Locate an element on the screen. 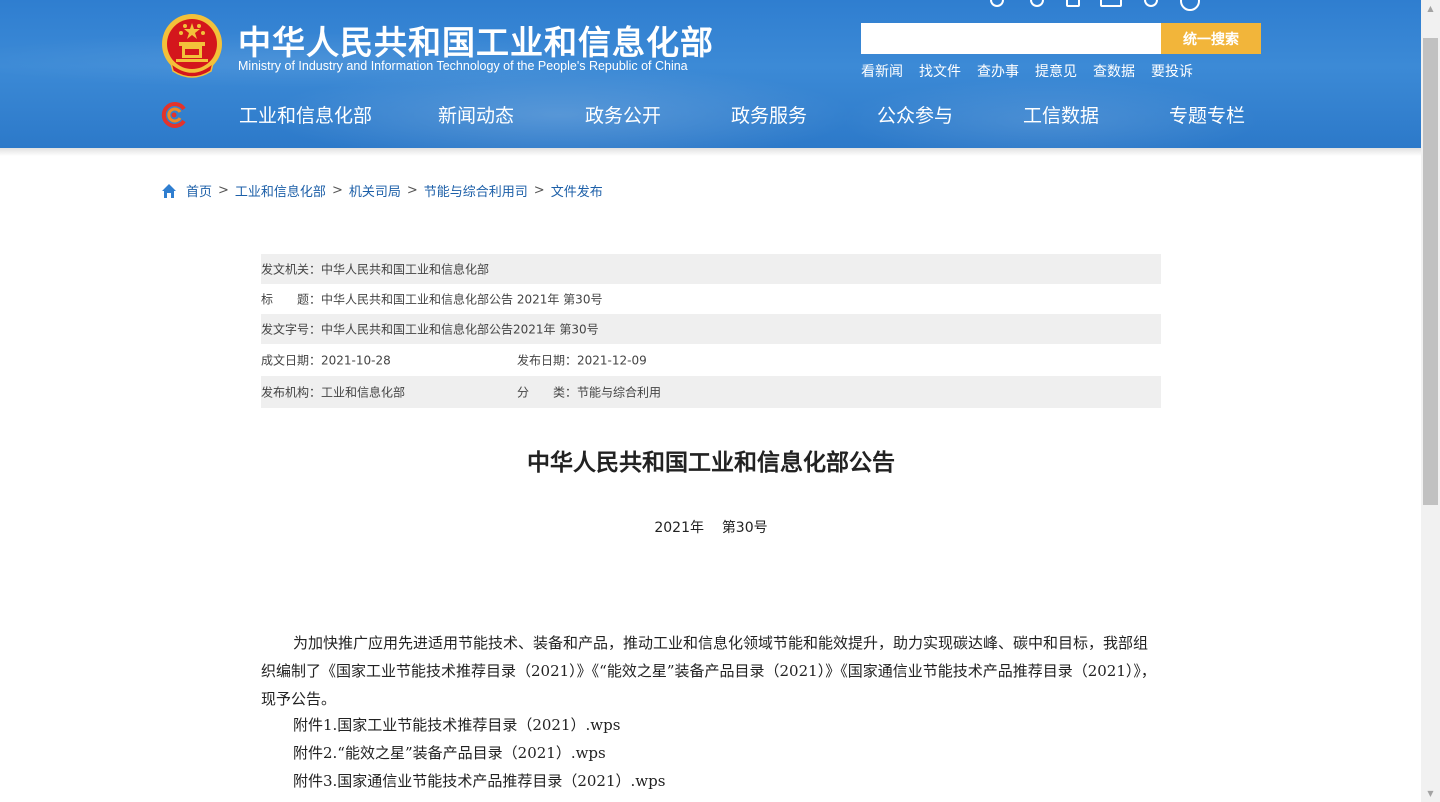  header-shadow is located at coordinates (710, 152).